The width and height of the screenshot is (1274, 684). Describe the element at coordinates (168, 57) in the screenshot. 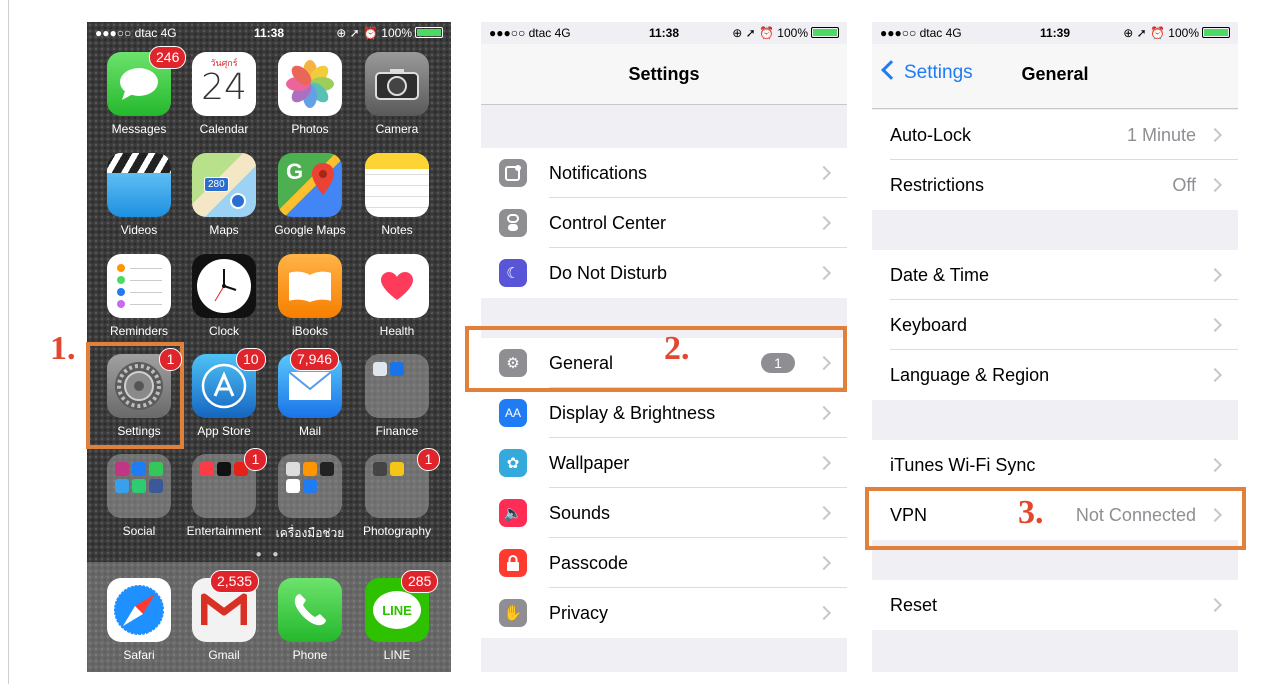

I see `messages-badge: 246` at that location.